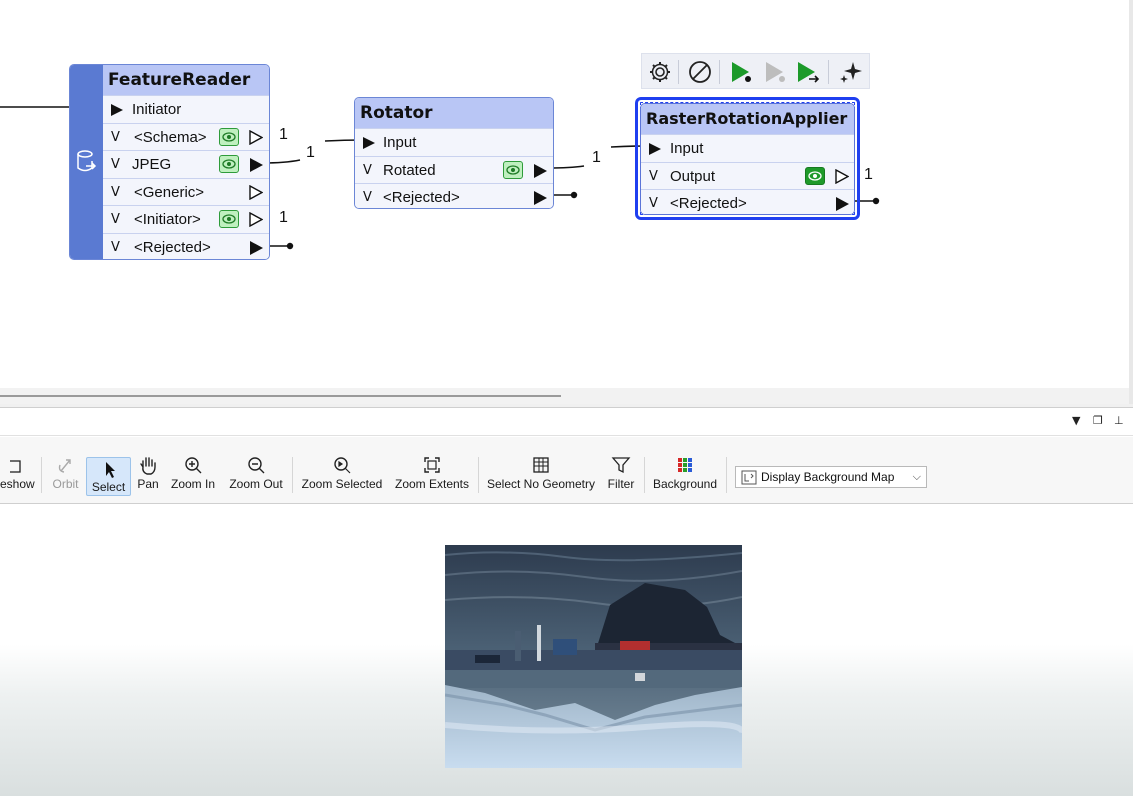 This screenshot has width=1133, height=796. I want to click on run-from-this-icon, so click(807, 72).